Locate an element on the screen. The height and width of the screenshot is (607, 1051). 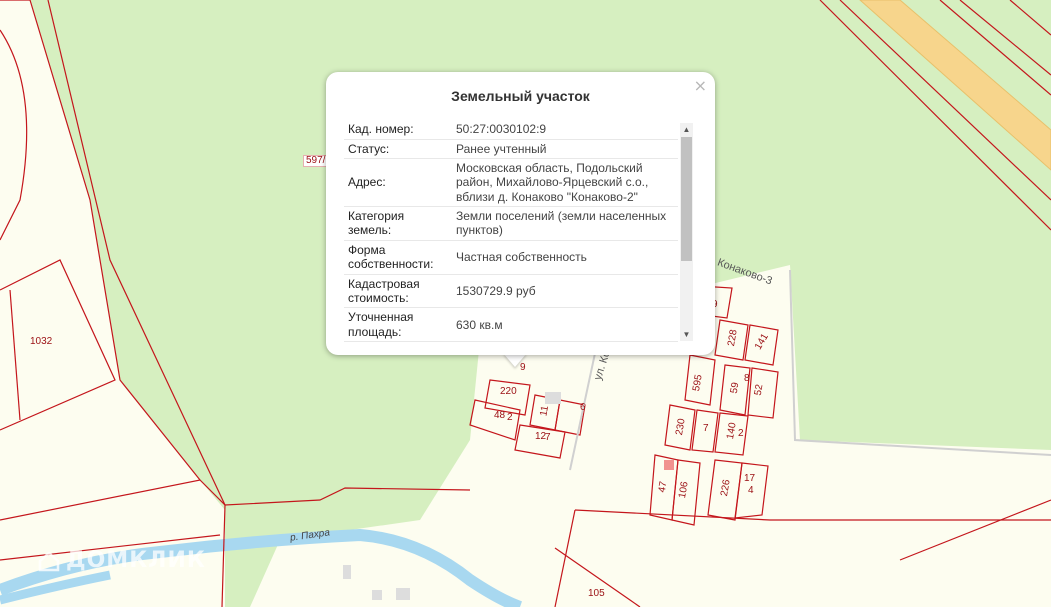
parcel-label: 8 is located at coordinates (747, 378).